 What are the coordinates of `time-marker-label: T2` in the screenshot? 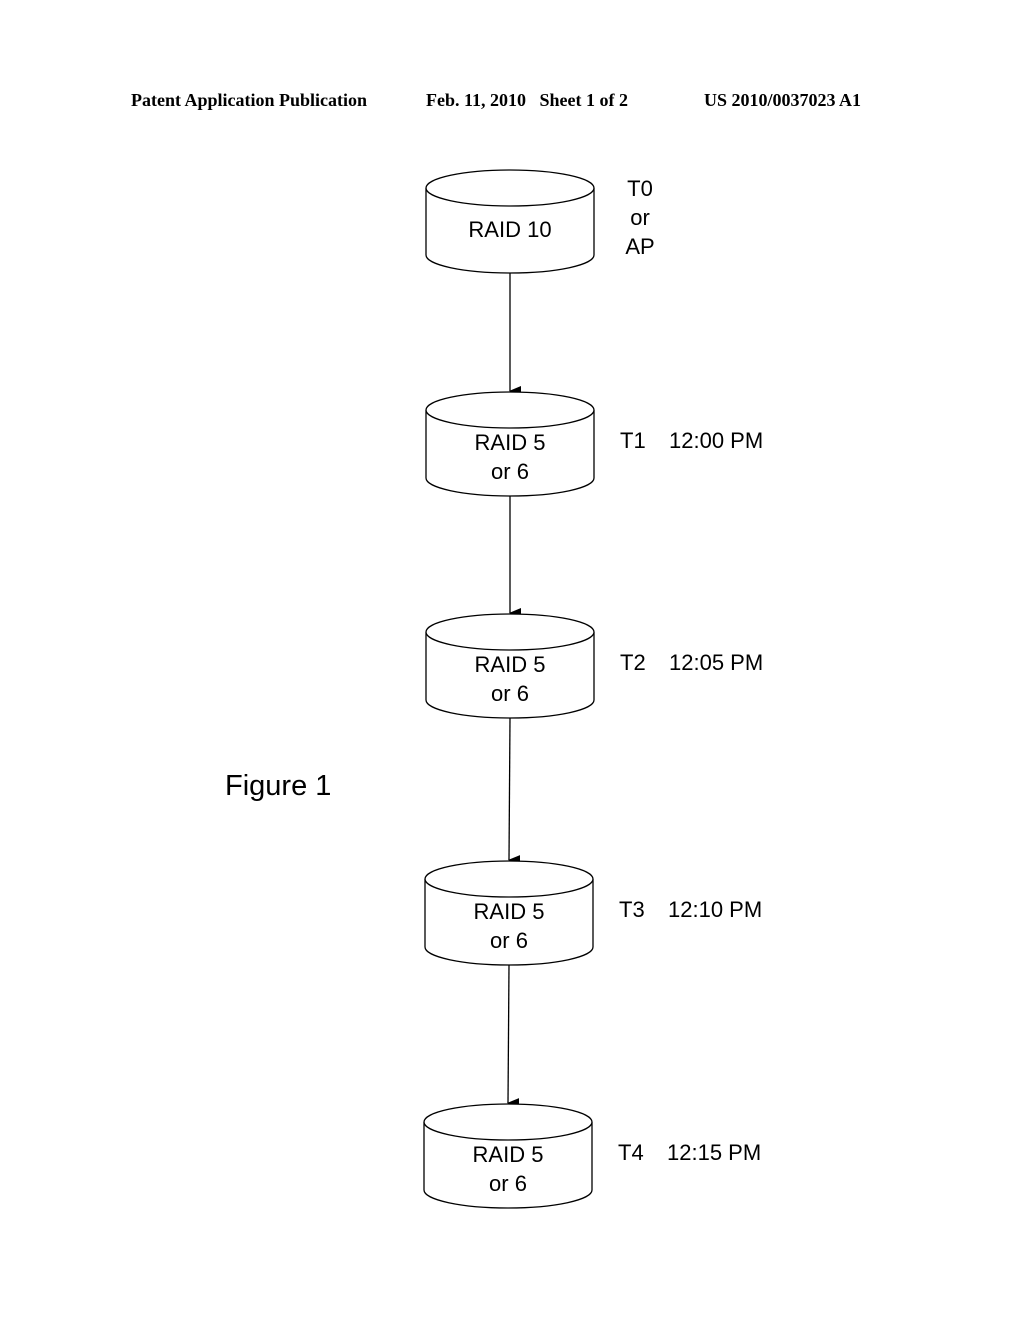 It's located at (633, 662).